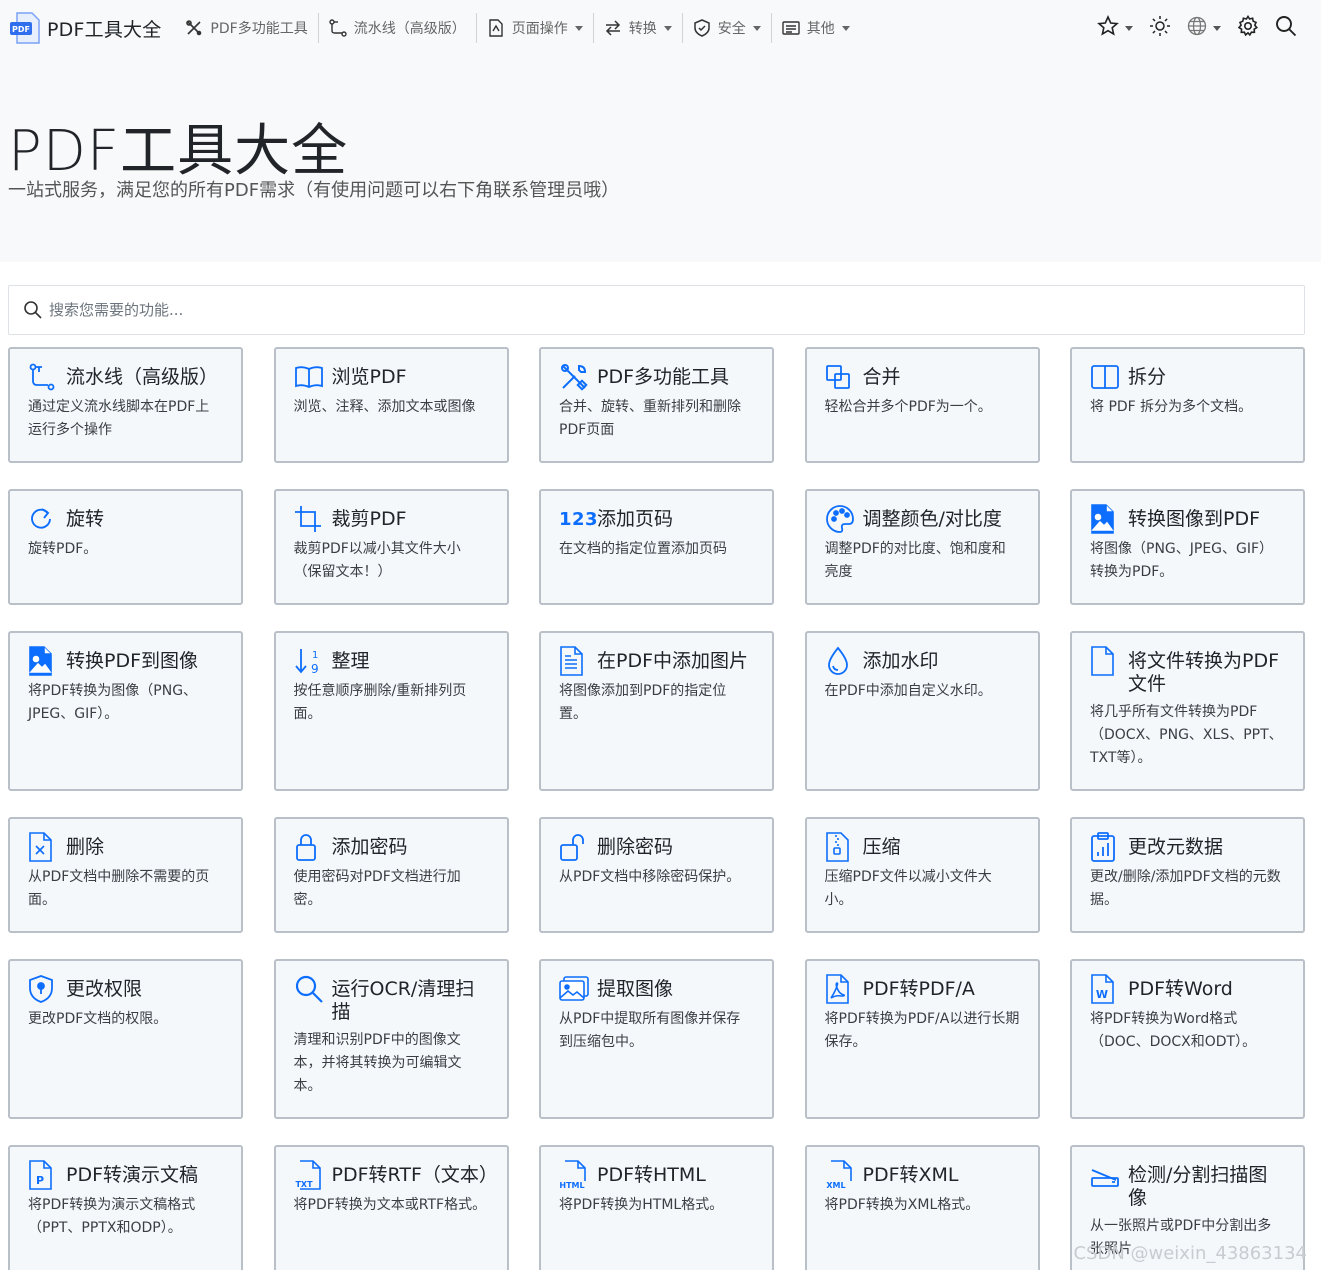  What do you see at coordinates (369, 377) in the screenshot?
I see `tool-card-title: 浏览PDF` at bounding box center [369, 377].